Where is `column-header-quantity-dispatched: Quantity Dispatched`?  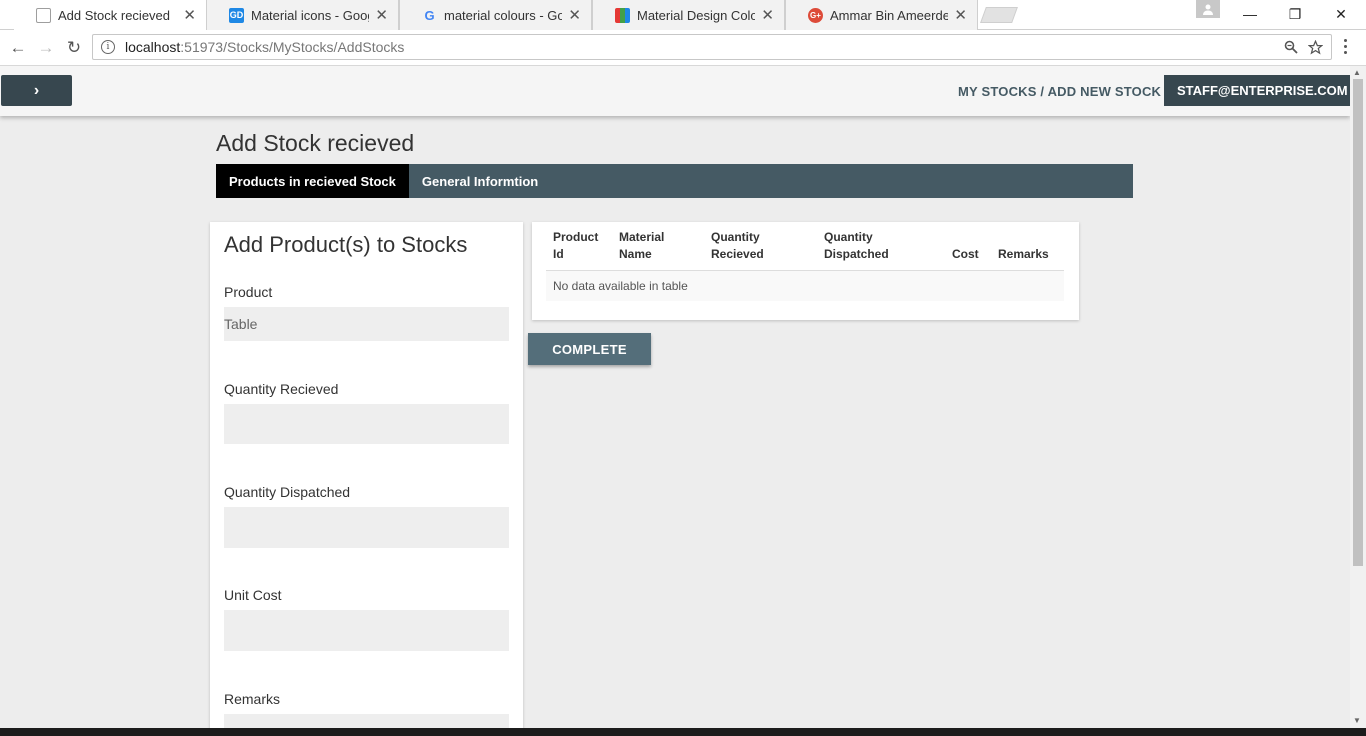 column-header-quantity-dispatched: Quantity Dispatched is located at coordinates (856, 246).